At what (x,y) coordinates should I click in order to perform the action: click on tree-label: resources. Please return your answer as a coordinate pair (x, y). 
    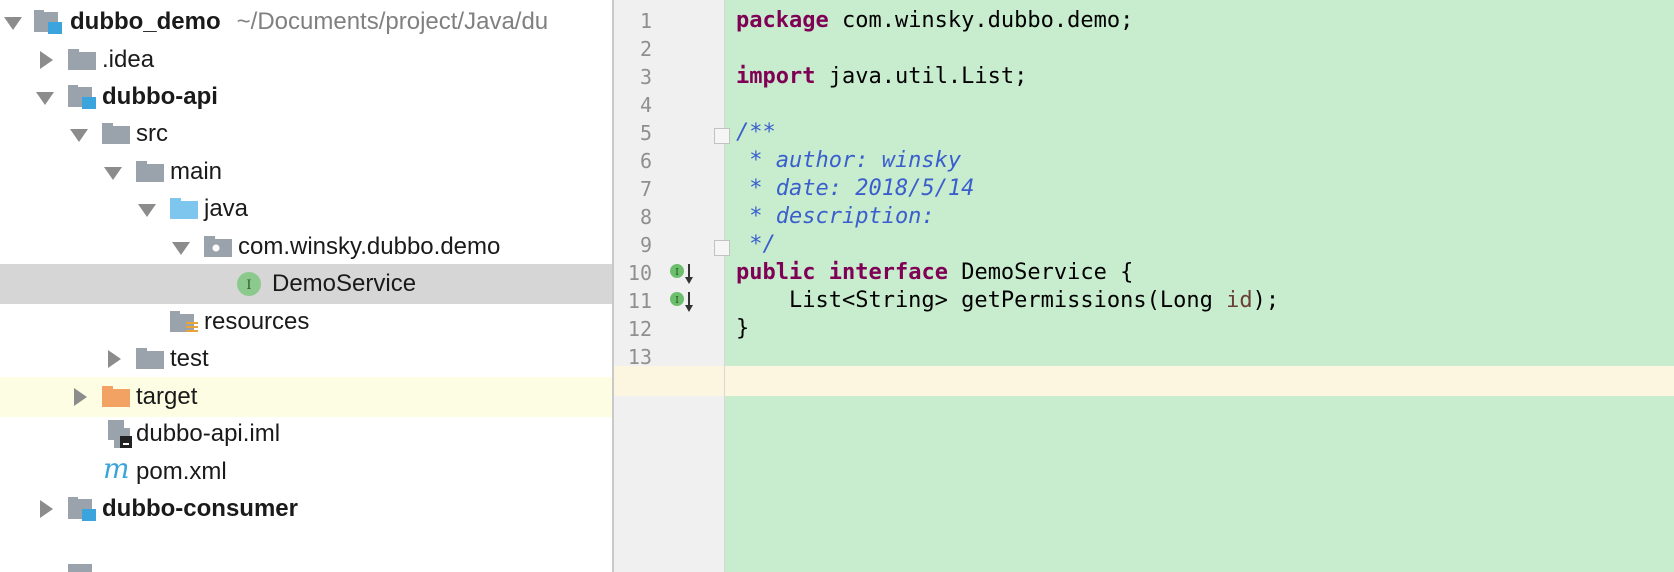
    Looking at the image, I should click on (257, 321).